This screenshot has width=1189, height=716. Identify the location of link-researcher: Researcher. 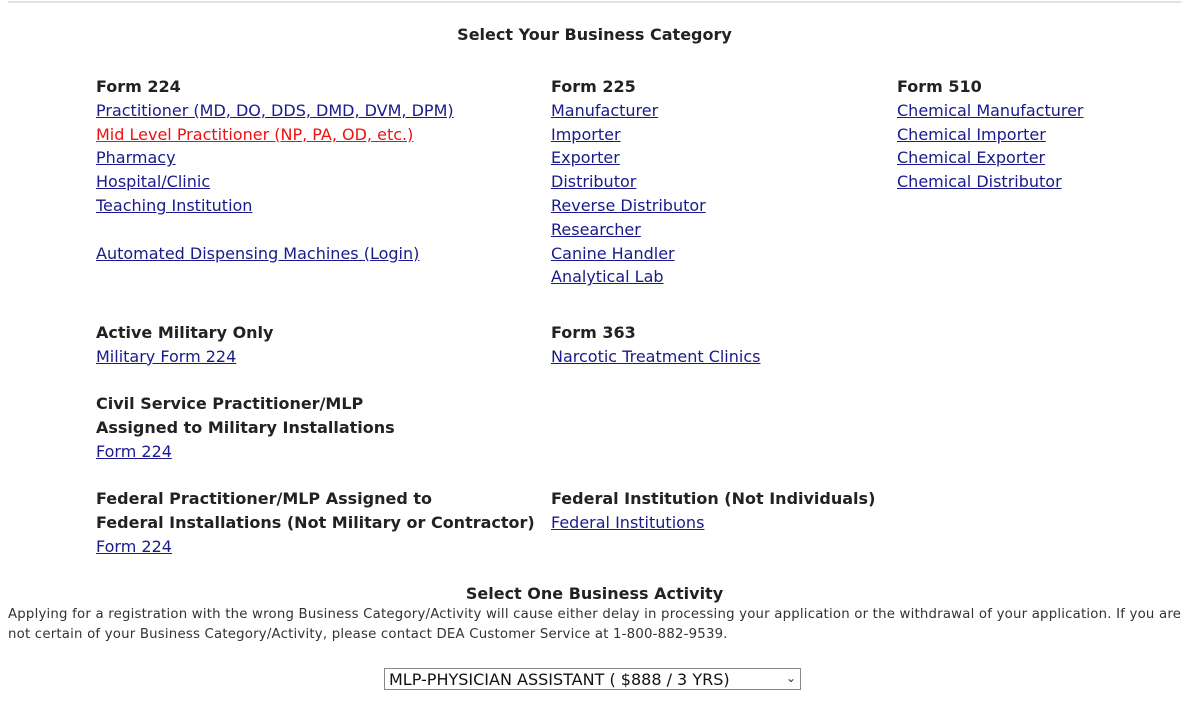
(596, 230).